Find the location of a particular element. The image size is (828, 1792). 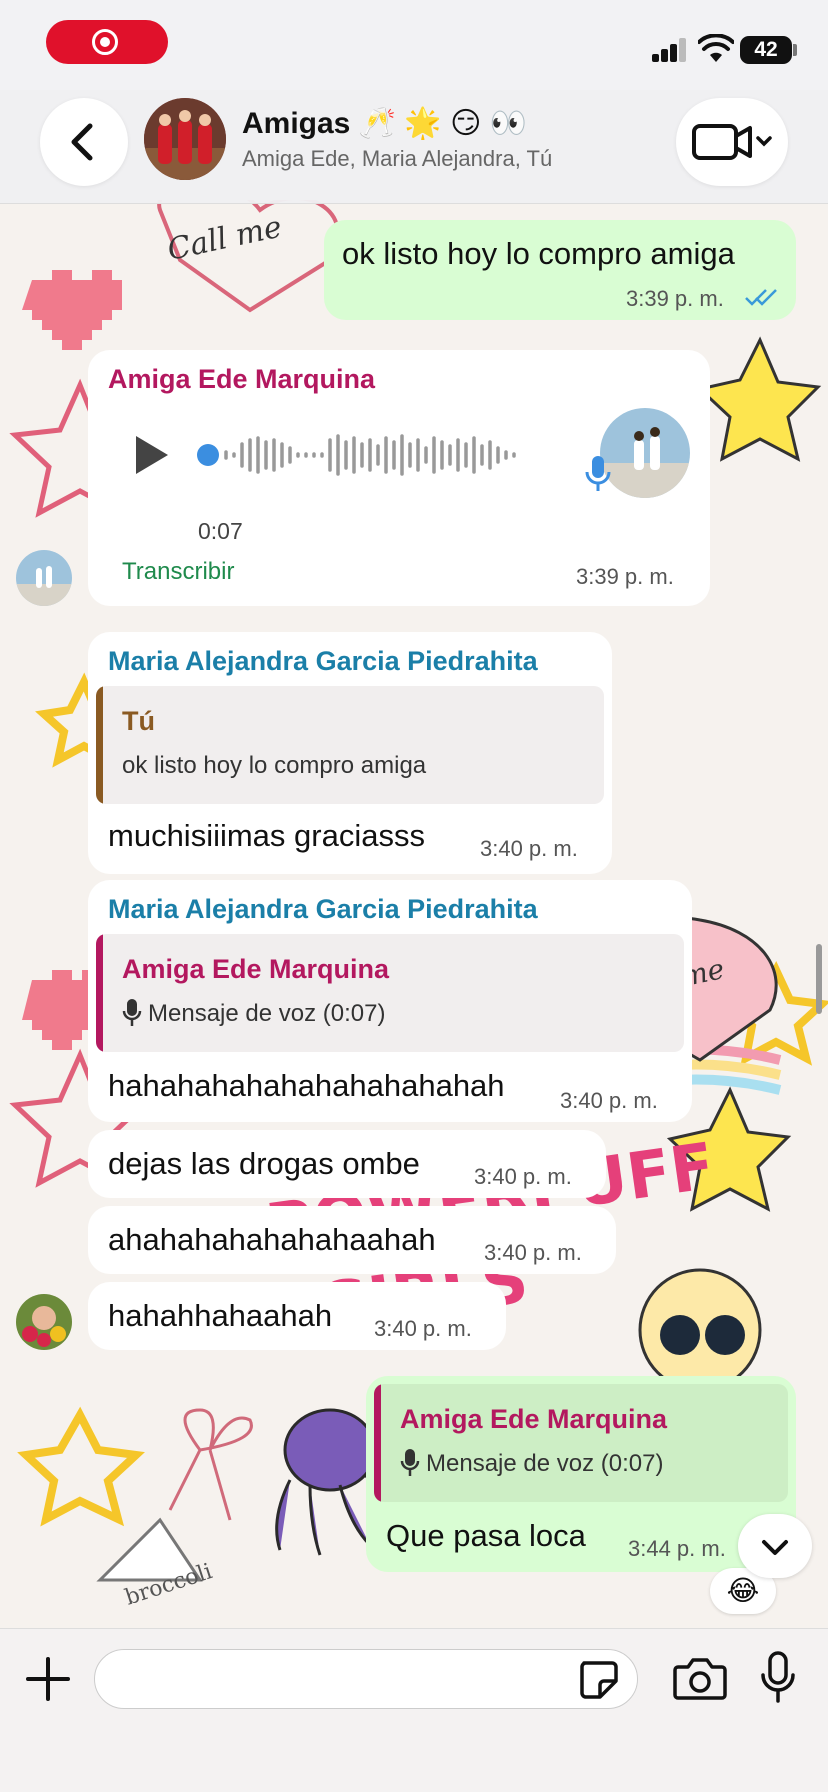

voice-waveform is located at coordinates (376, 455).